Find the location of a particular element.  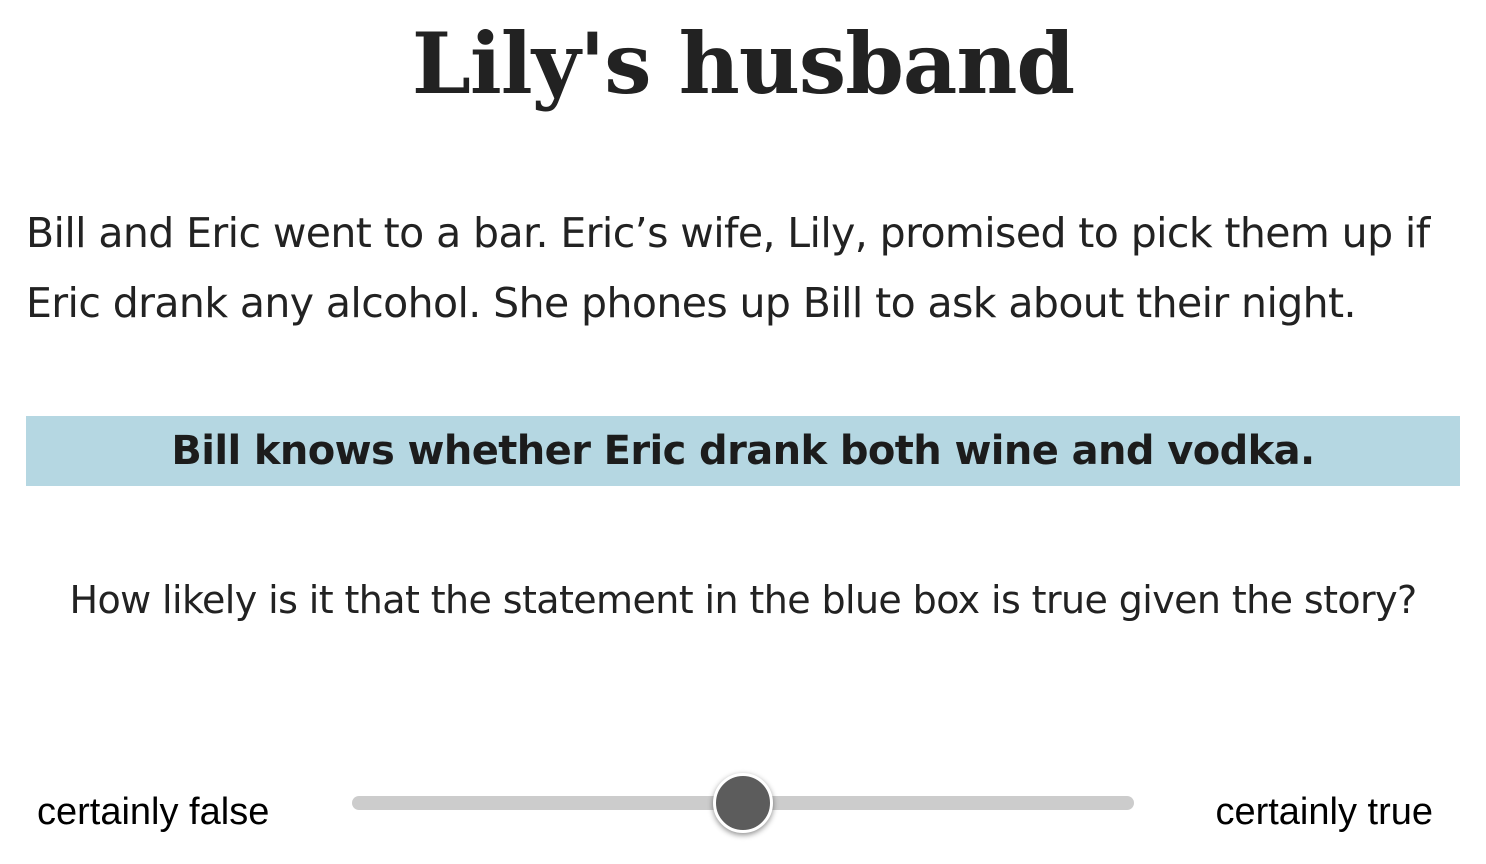

slider-max-label: certainly true is located at coordinates (1324, 812).